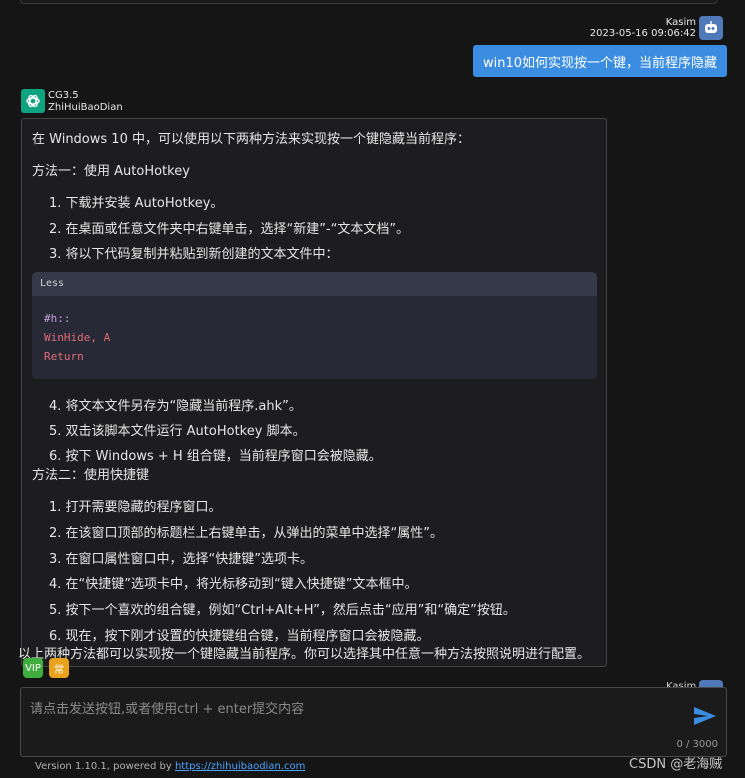 This screenshot has width=745, height=778. I want to click on method2-step: 2. 在该窗口顶部的标题栏上右键单击，从弹出的菜单中选择“属性”。, so click(246, 533).